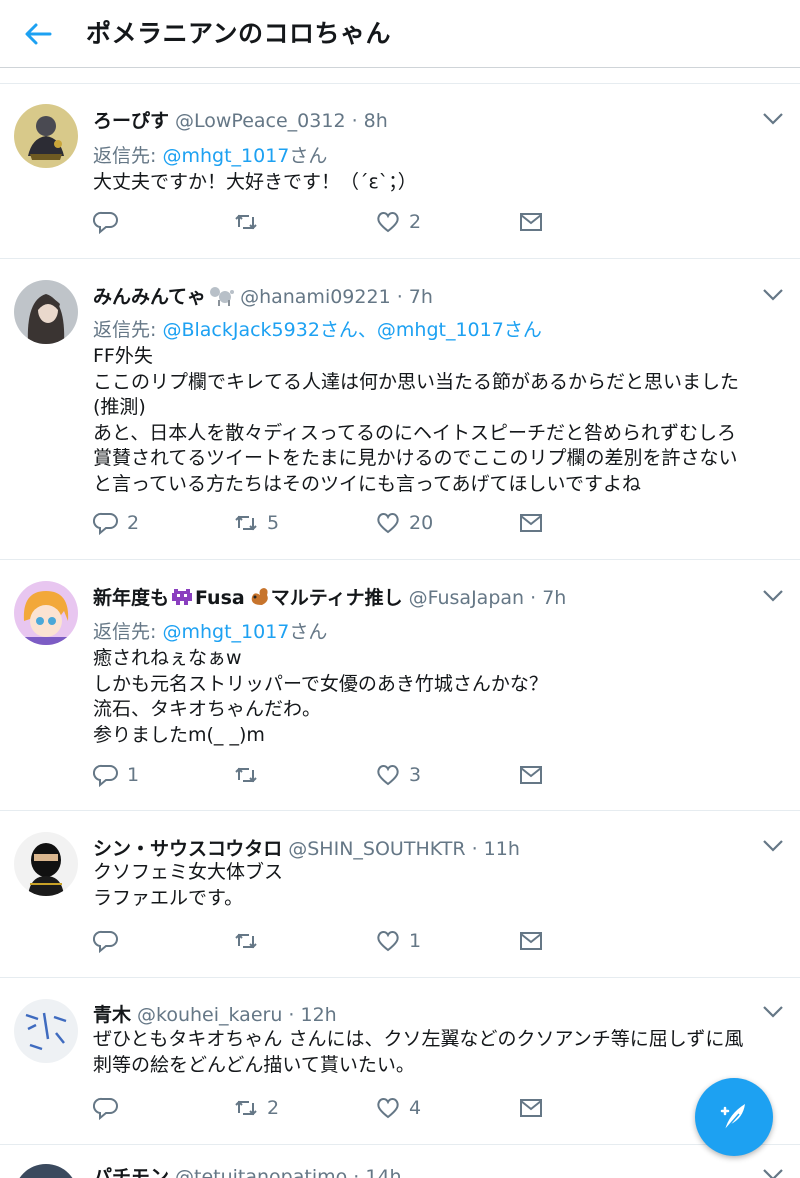  I want to click on page-title: ポメラニアンのコロちゃん, so click(239, 33).